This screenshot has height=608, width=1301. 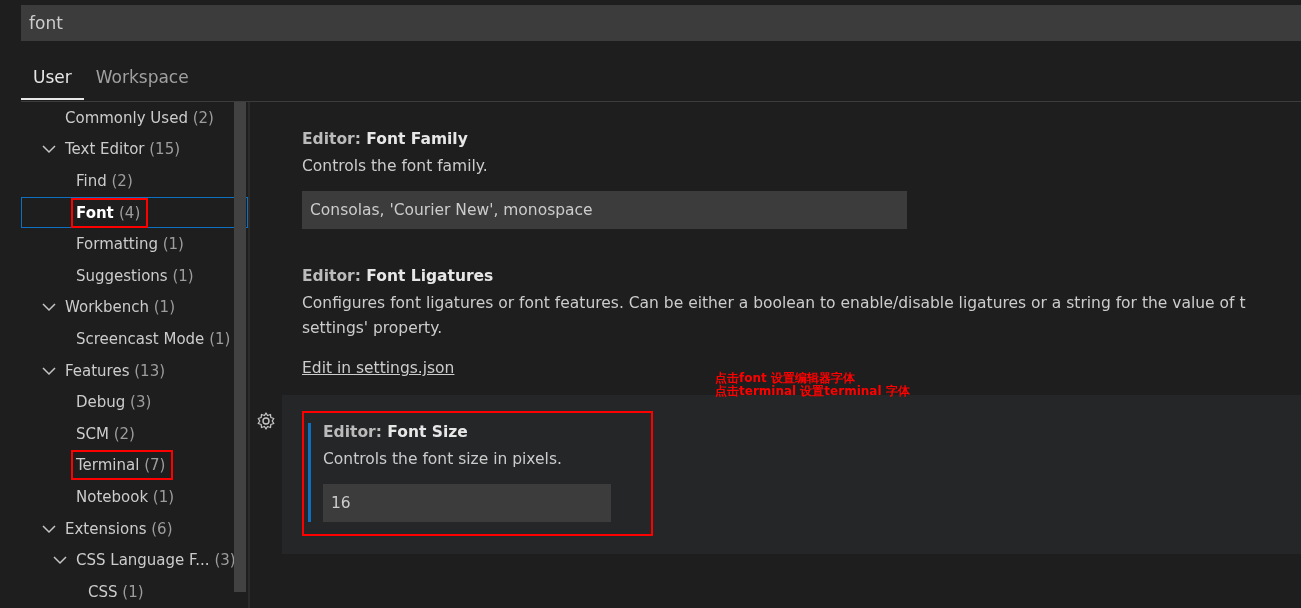 I want to click on tree-item: Text Editor (15), so click(x=134, y=149).